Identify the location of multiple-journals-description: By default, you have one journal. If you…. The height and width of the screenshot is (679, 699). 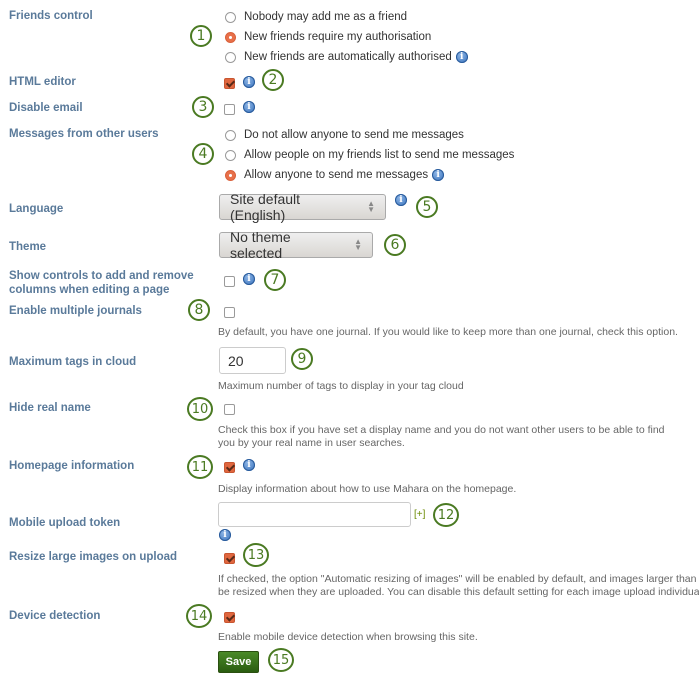
(448, 332).